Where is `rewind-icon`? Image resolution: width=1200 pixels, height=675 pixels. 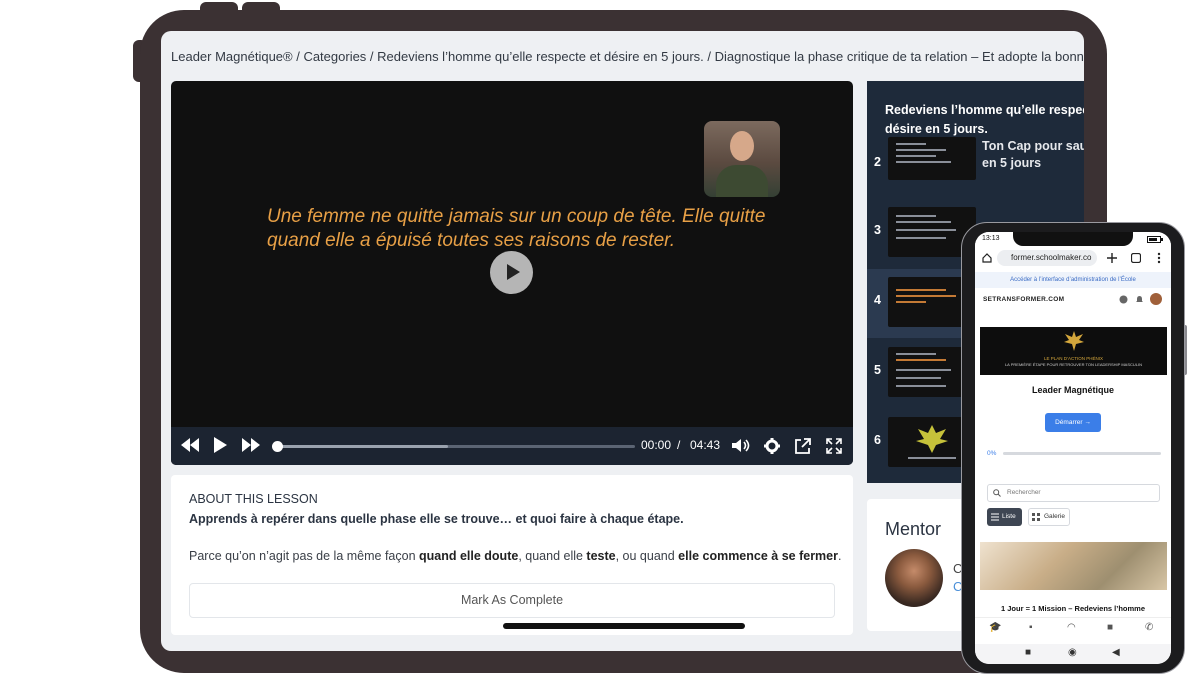 rewind-icon is located at coordinates (190, 445).